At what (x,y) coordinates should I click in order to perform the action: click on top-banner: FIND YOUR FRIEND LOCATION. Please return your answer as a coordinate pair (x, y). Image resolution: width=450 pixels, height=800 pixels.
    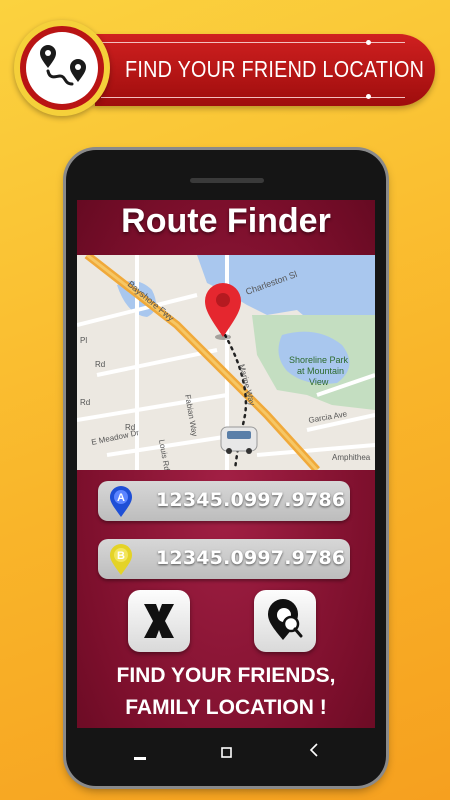
    Looking at the image, I should click on (265, 70).